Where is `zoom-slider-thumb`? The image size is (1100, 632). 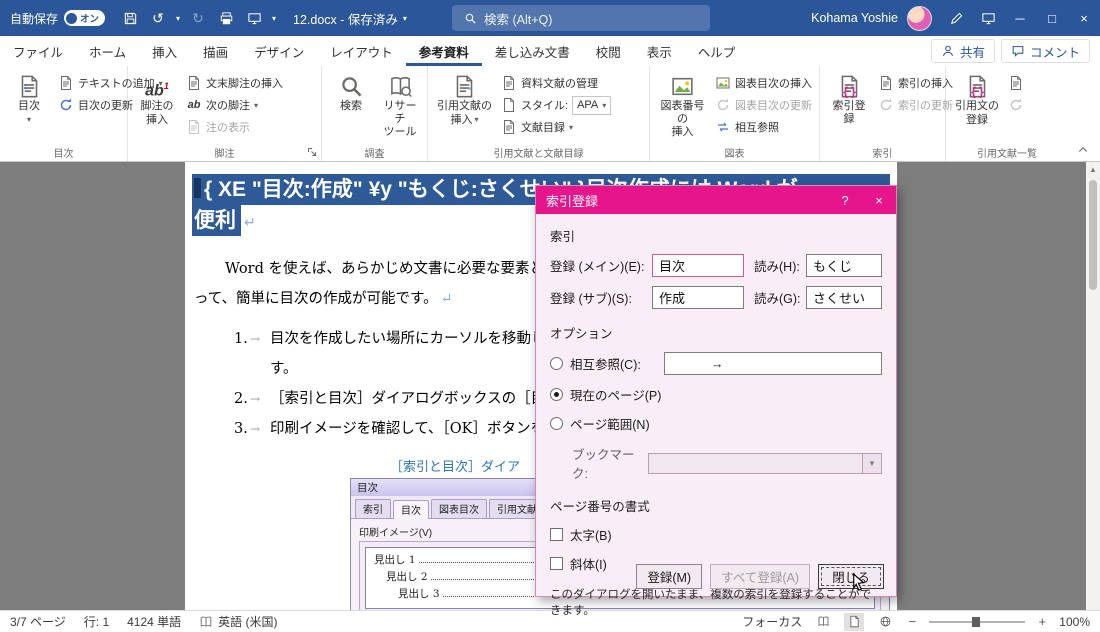
zoom-slider-thumb is located at coordinates (976, 621).